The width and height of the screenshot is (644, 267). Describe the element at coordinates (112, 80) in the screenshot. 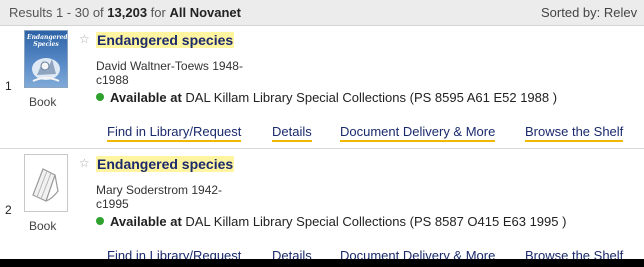

I see `record-date: c1988` at that location.